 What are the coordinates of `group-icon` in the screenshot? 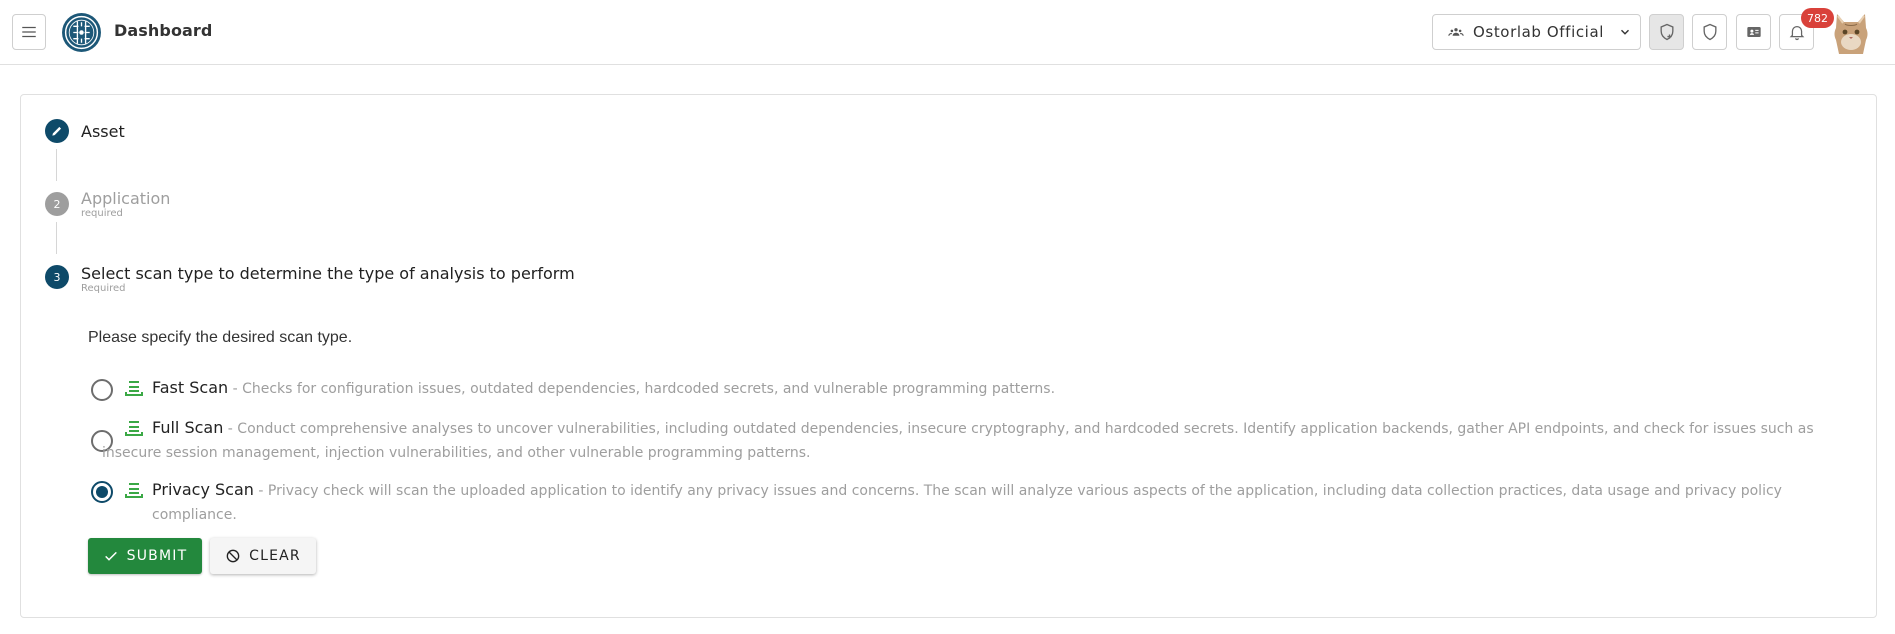 It's located at (1456, 32).